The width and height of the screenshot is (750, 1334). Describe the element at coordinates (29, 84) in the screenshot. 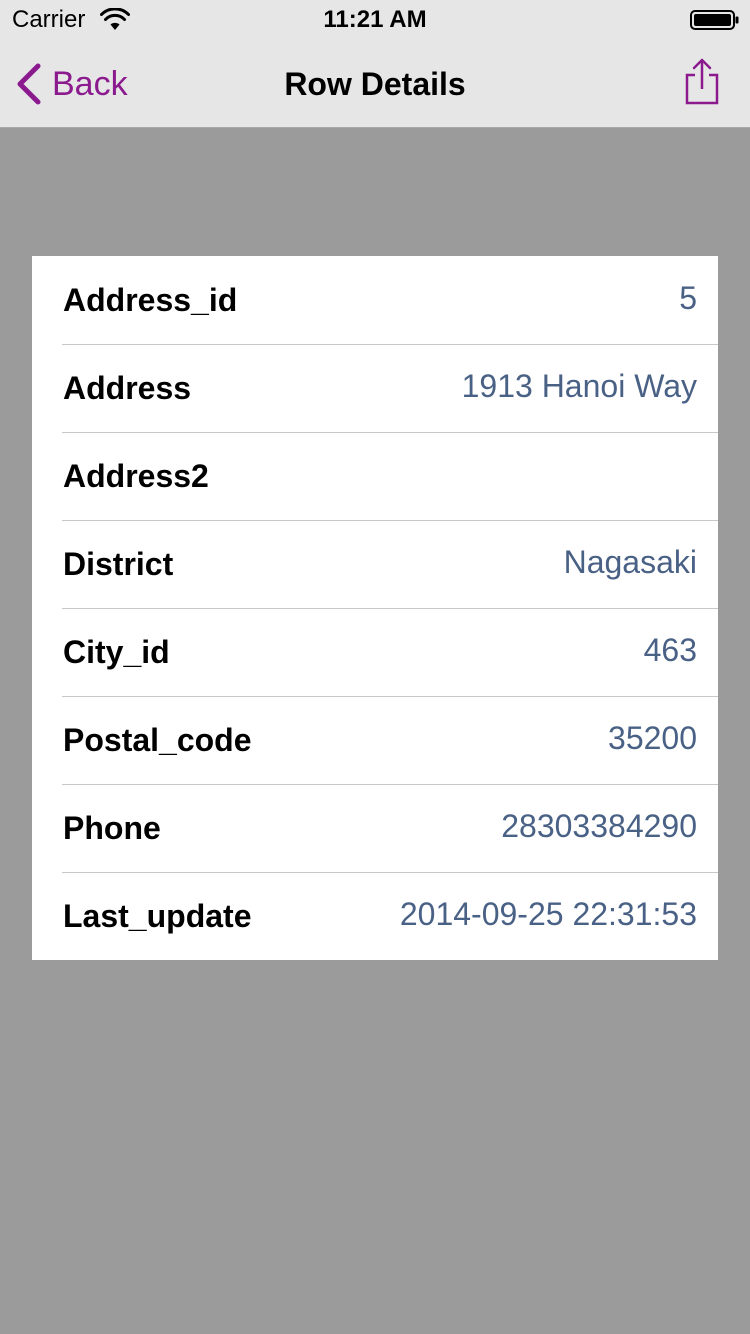

I see `chevron-left-icon` at that location.